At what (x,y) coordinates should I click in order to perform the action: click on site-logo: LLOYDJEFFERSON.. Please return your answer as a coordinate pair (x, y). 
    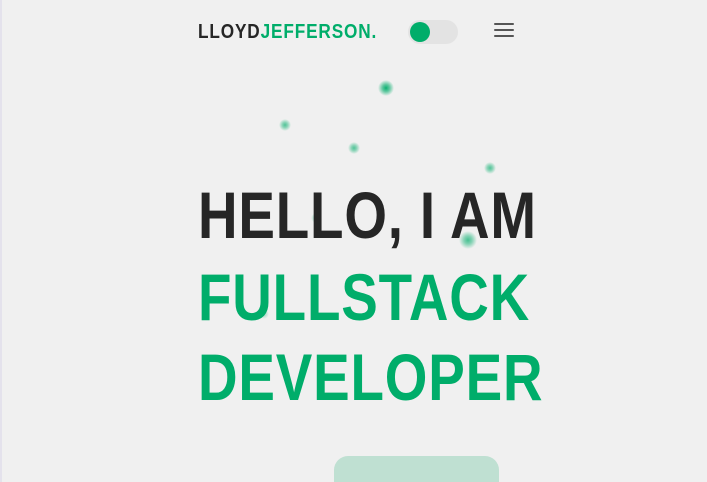
    Looking at the image, I should click on (287, 32).